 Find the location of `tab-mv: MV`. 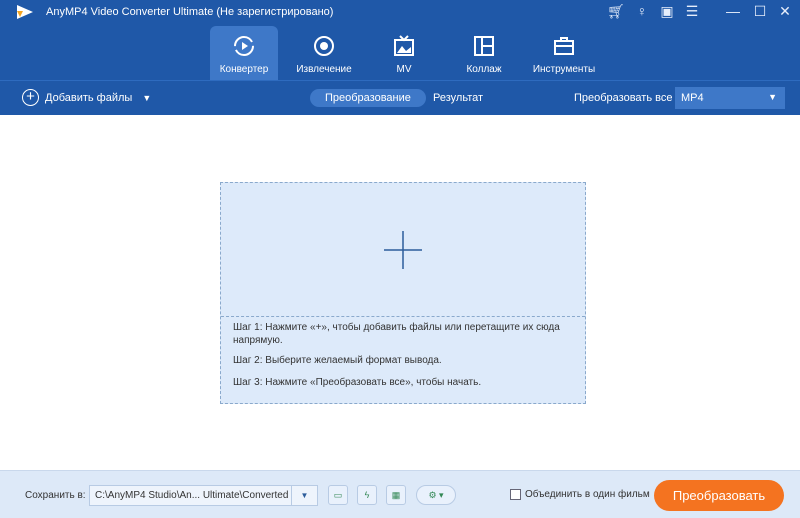

tab-mv: MV is located at coordinates (404, 53).